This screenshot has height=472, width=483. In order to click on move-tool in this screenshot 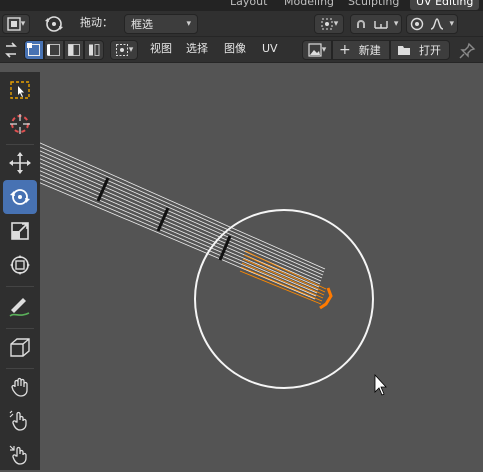, I will do `click(20, 163)`.